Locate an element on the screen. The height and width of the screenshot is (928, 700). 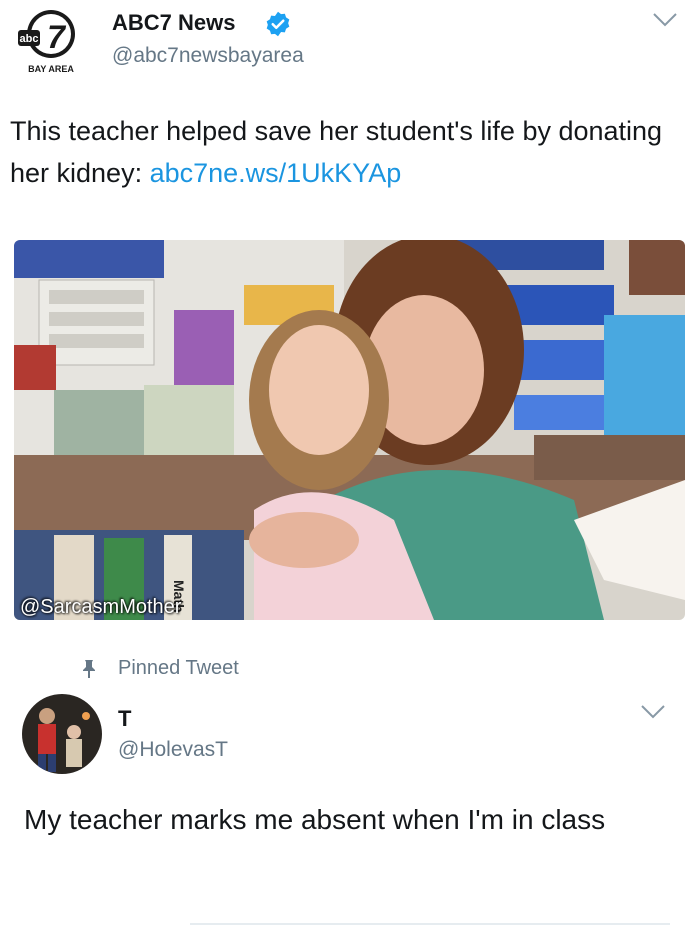
avatar is located at coordinates (62, 734).